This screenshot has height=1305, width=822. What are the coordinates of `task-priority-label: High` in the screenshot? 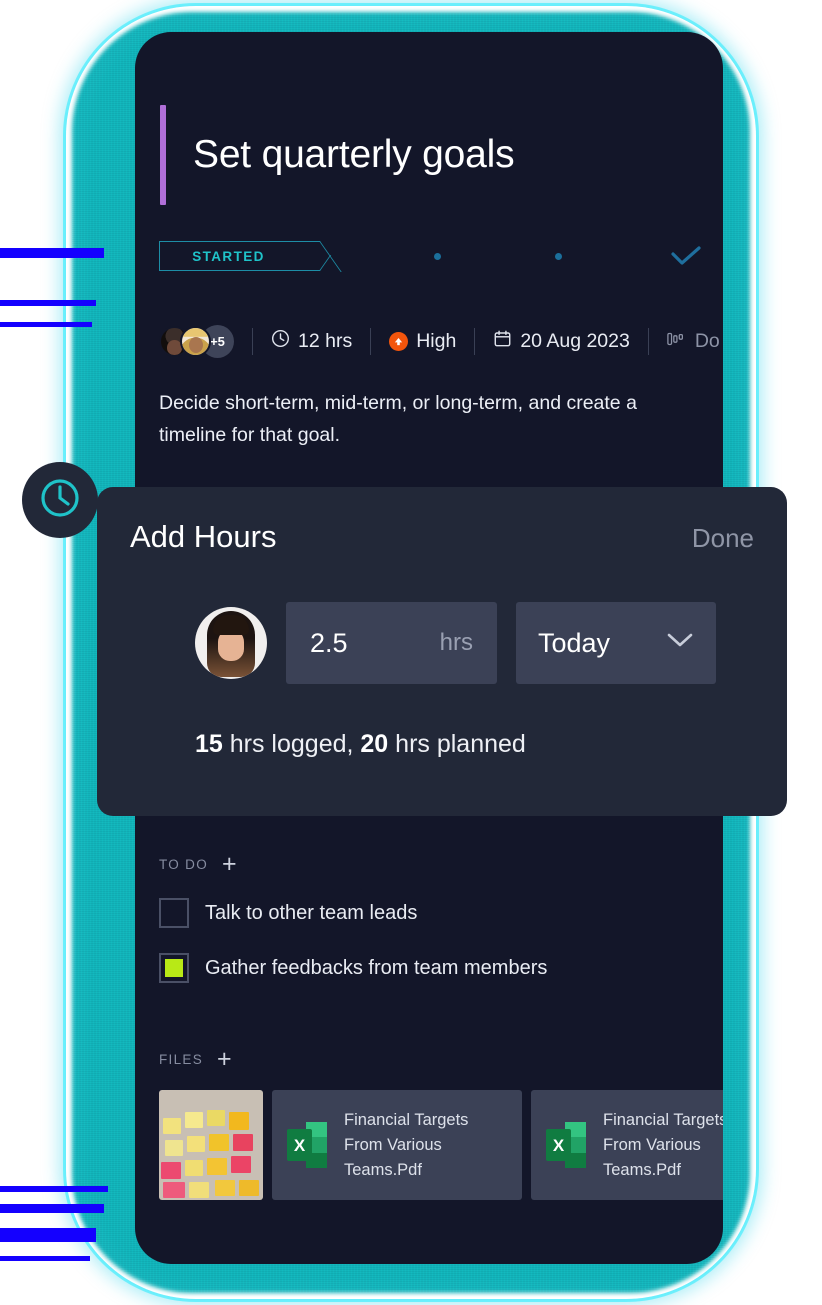 It's located at (436, 340).